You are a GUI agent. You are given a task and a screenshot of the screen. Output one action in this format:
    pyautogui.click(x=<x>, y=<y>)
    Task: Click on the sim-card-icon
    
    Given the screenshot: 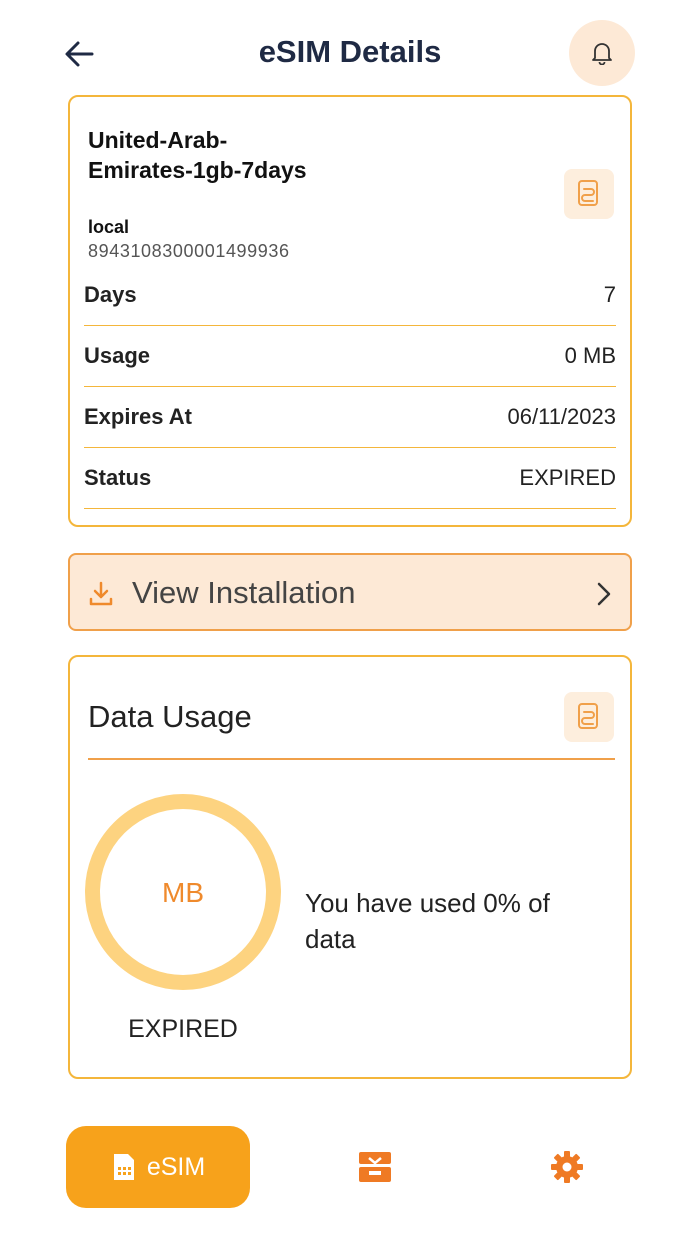 What is the action you would take?
    pyautogui.click(x=123, y=1167)
    